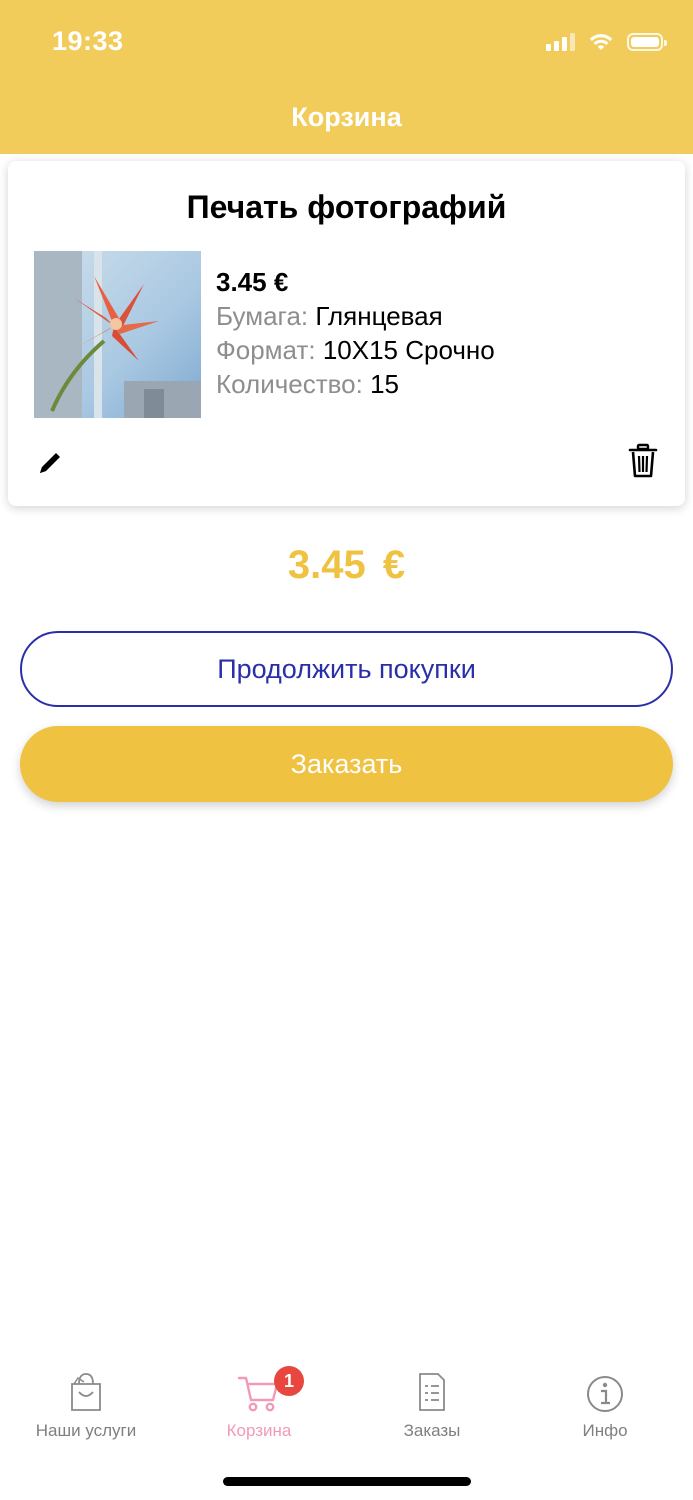 This screenshot has width=693, height=1500. I want to click on battery-icon, so click(647, 42).